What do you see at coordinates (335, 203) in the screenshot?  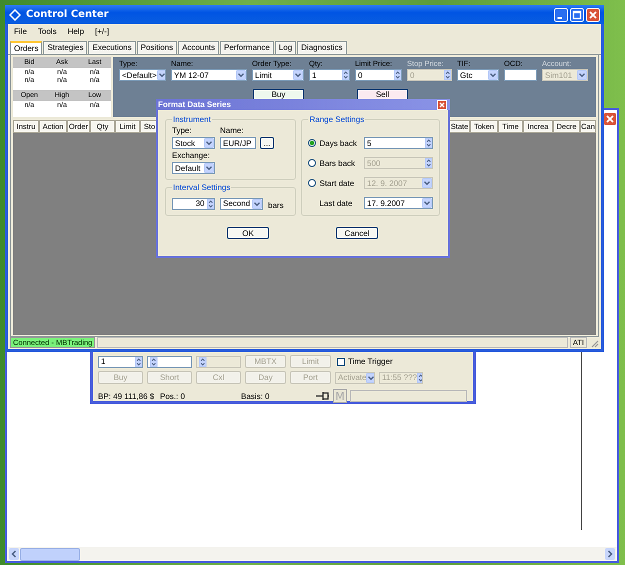 I see `field-label: Last date` at bounding box center [335, 203].